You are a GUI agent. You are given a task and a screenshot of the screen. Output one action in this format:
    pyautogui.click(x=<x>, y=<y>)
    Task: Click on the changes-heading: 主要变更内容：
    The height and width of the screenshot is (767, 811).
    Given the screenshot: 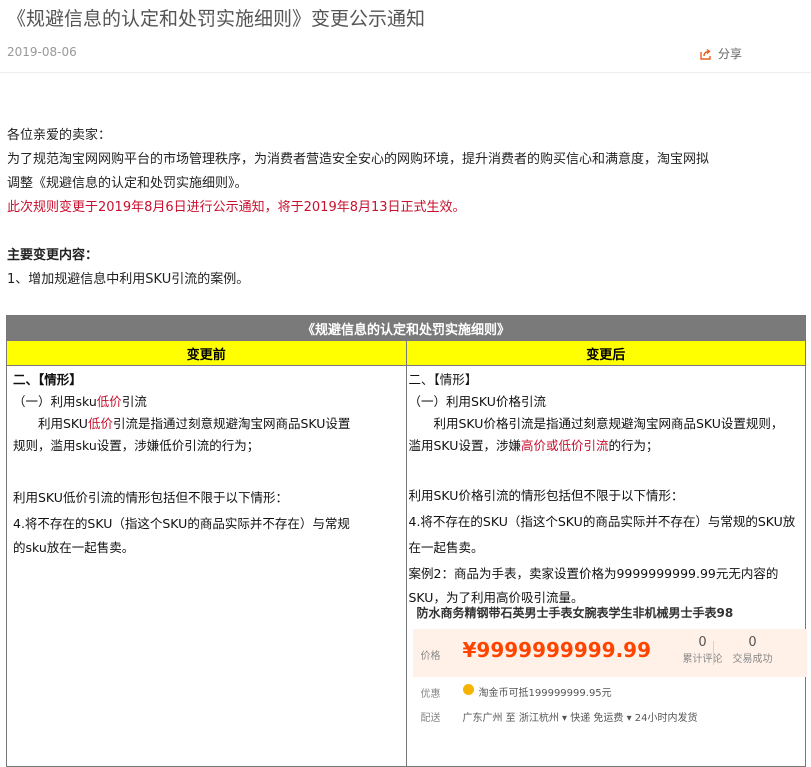 What is the action you would take?
    pyautogui.click(x=53, y=255)
    